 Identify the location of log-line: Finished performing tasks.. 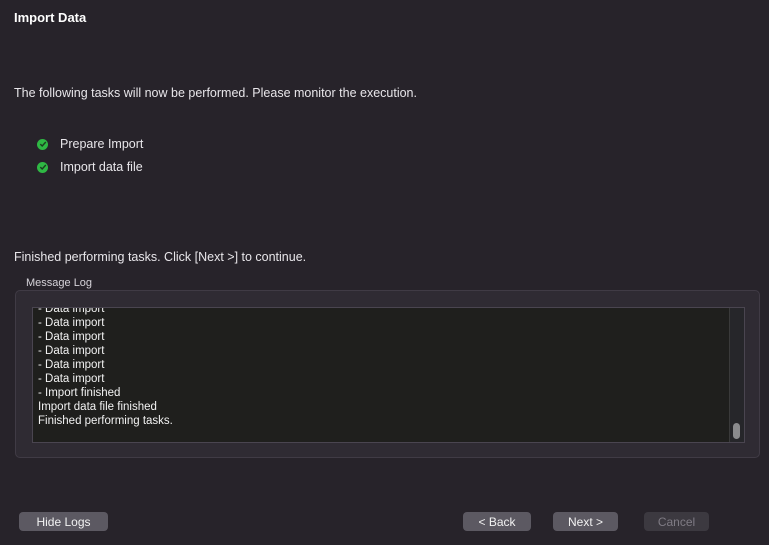
(105, 421).